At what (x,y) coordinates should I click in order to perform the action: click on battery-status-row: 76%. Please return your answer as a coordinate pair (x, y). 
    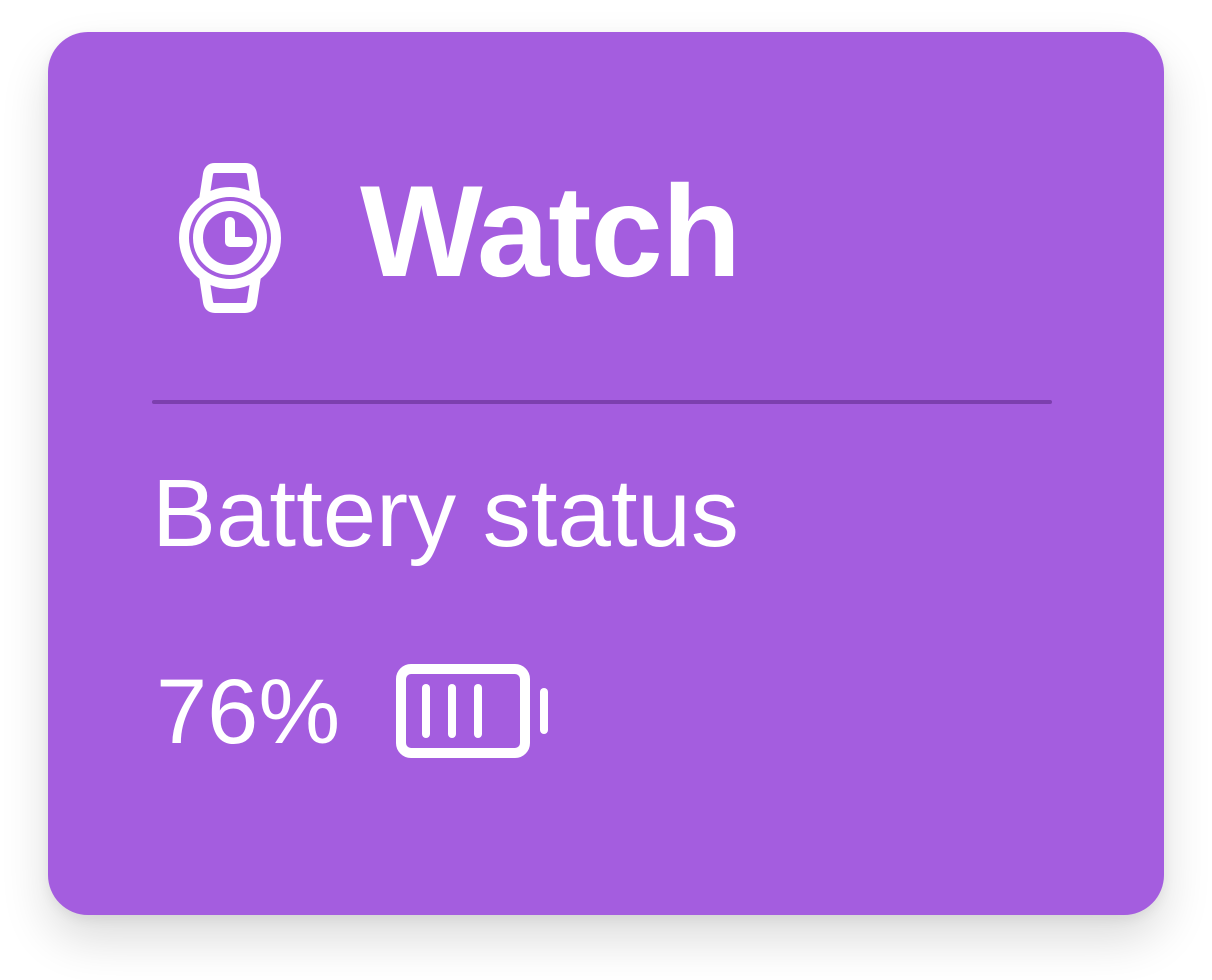
    Looking at the image, I should click on (356, 712).